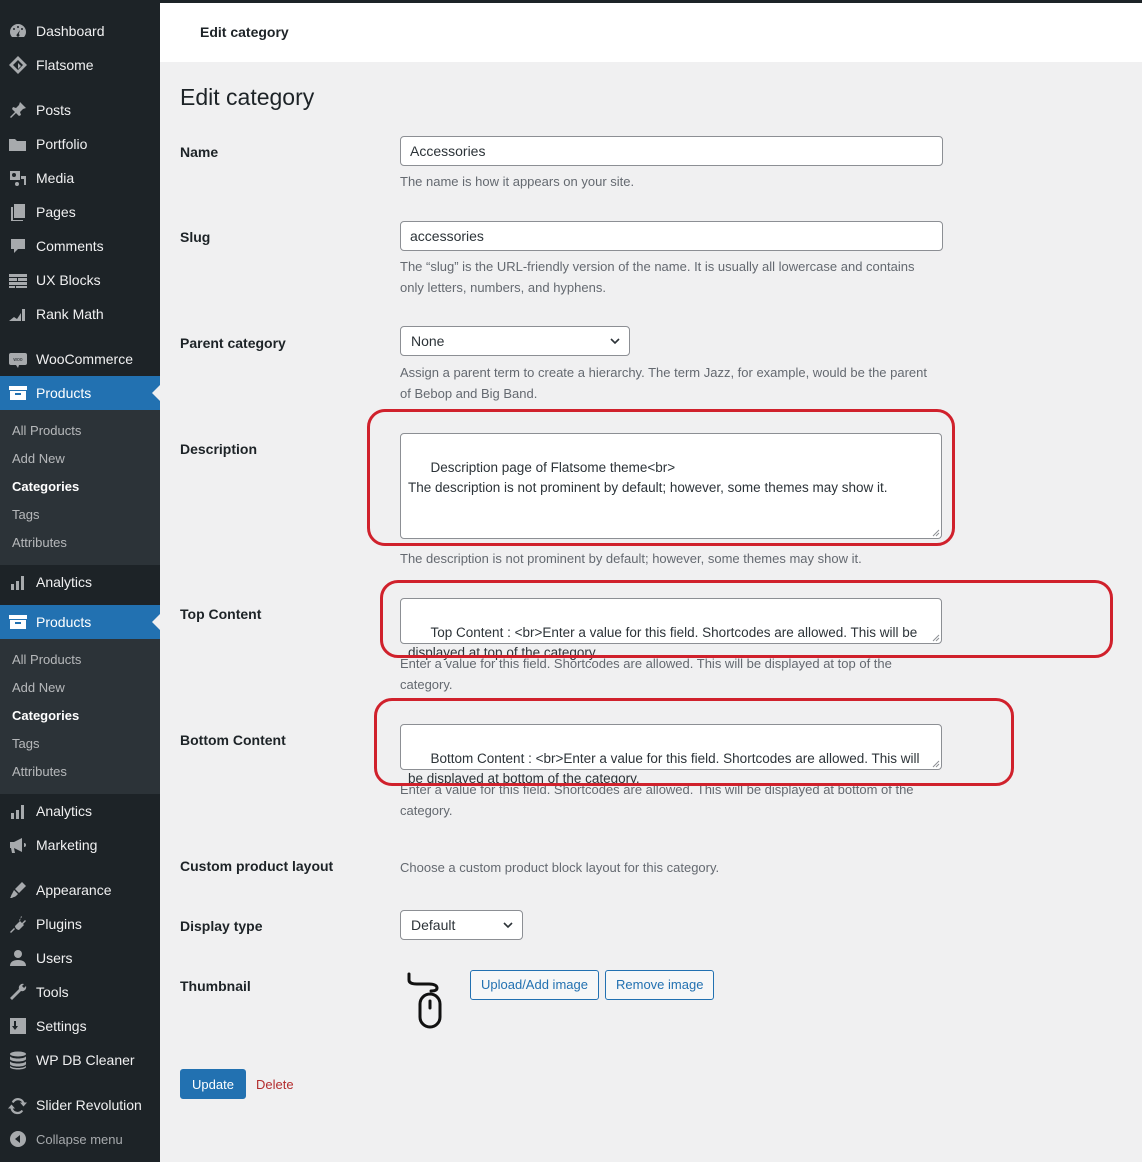 This screenshot has width=1142, height=1162. I want to click on upload-image-button: Upload/Add image, so click(534, 985).